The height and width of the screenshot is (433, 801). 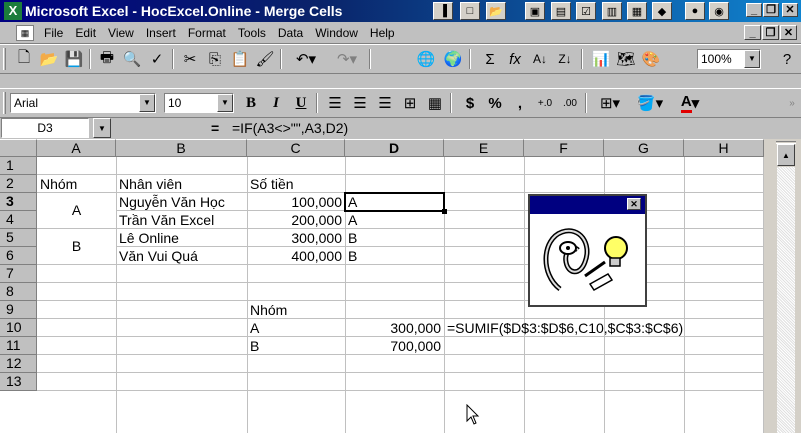 I want to click on row-header: 11, so click(x=18, y=346).